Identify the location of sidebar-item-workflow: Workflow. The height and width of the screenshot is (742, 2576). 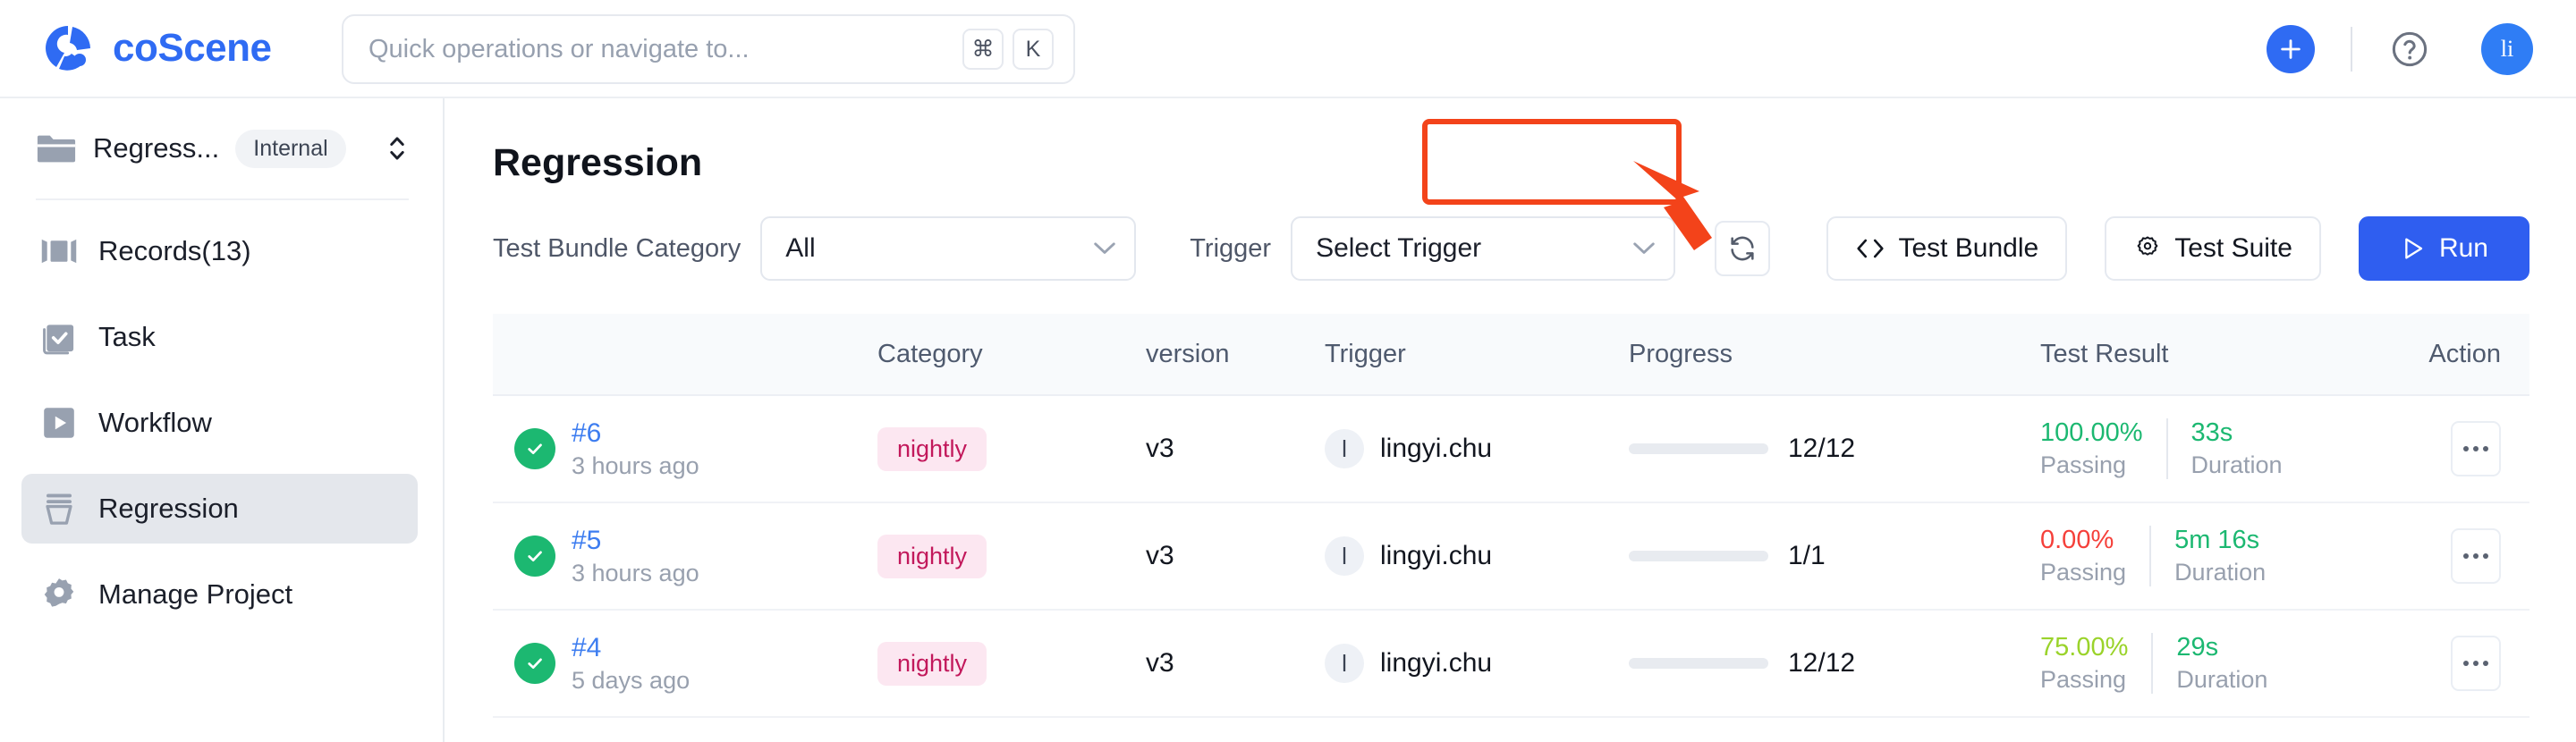
(219, 423).